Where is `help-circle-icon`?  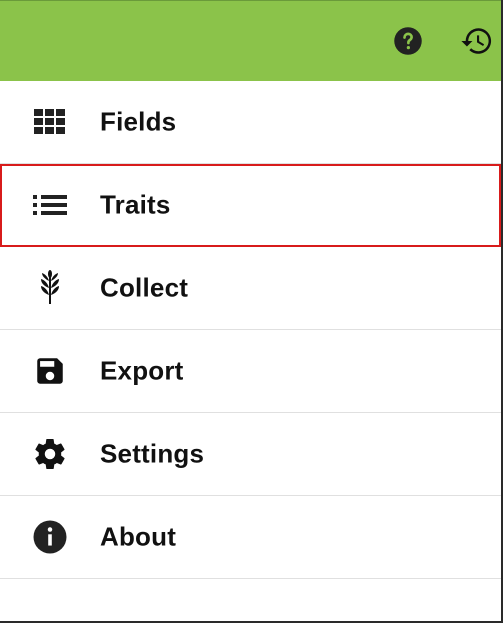
help-circle-icon is located at coordinates (408, 41).